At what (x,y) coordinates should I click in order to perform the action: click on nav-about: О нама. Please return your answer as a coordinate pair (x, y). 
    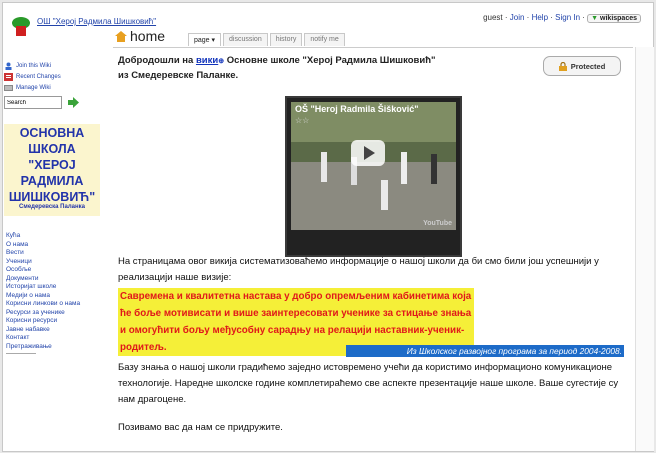
    Looking at the image, I should click on (55, 245).